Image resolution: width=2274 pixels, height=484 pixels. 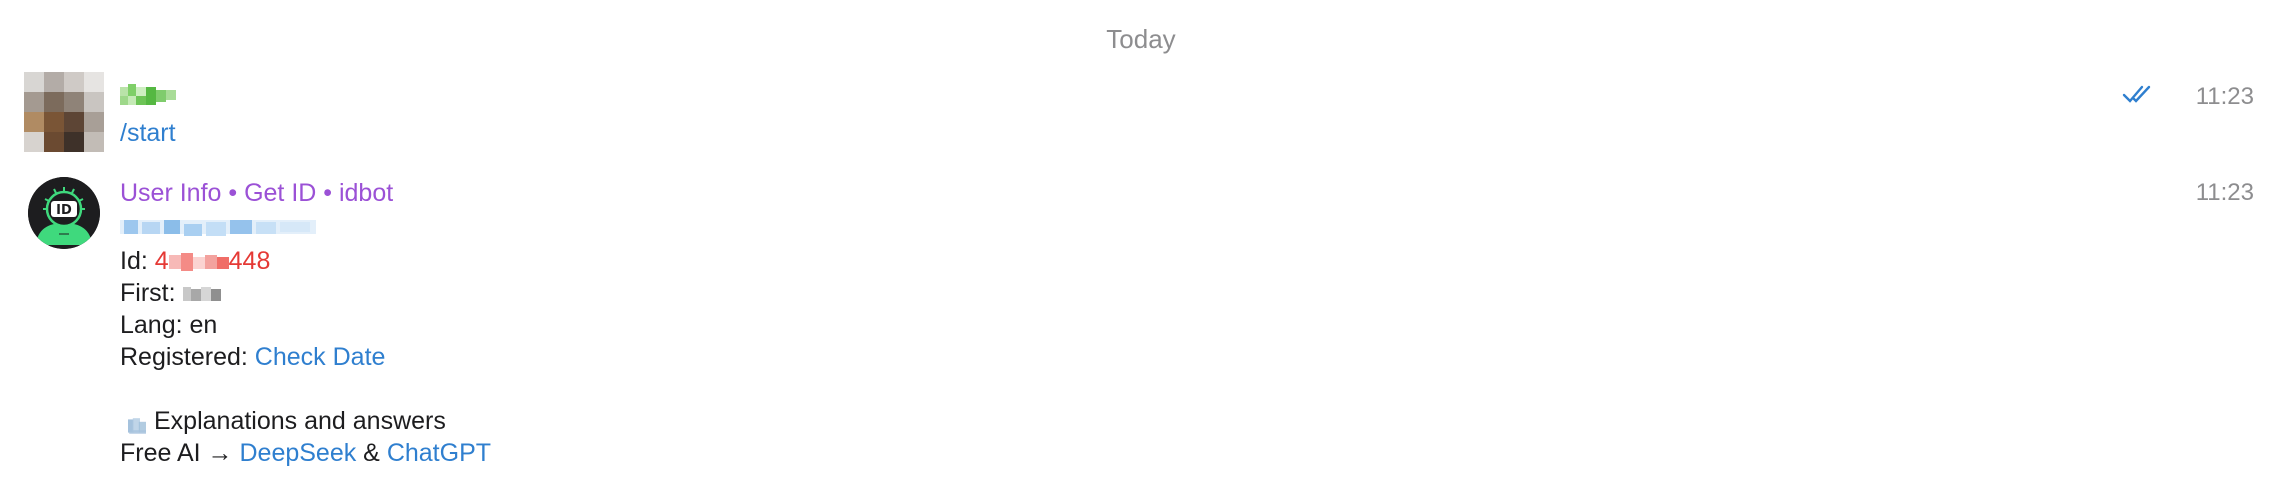 I want to click on bot-id-avatar-icon: ID, so click(x=64, y=213).